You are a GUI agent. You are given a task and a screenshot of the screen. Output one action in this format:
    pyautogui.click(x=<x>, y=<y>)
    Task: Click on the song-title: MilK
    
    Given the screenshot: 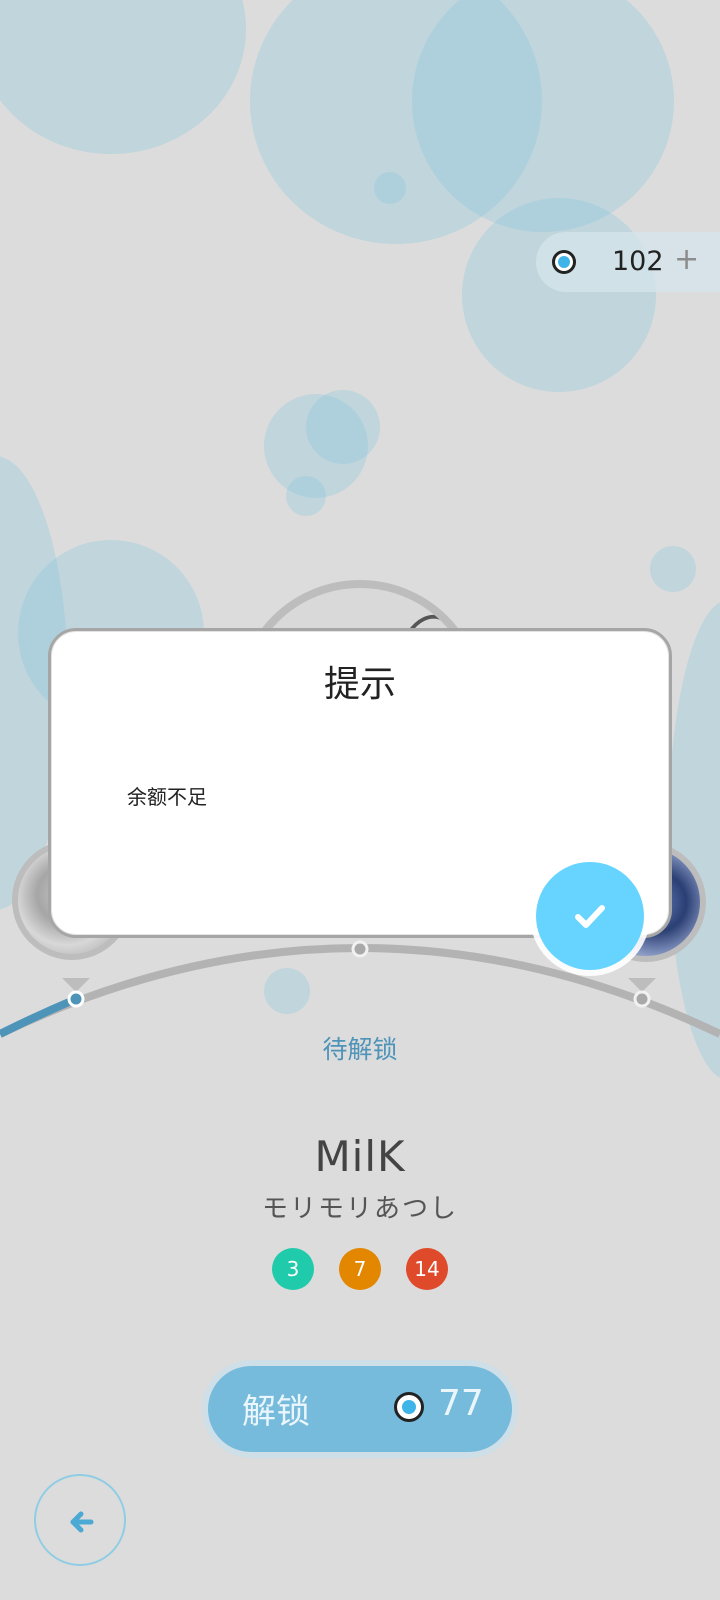 What is the action you would take?
    pyautogui.click(x=360, y=1156)
    